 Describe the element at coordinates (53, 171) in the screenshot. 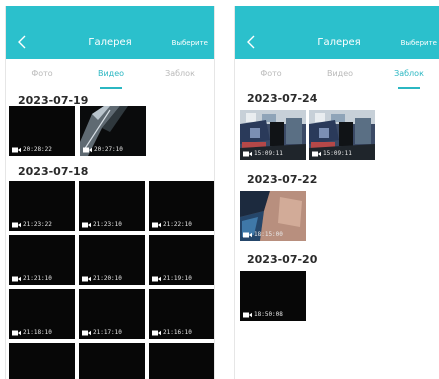

I see `date-heading: 2023-07-18` at that location.